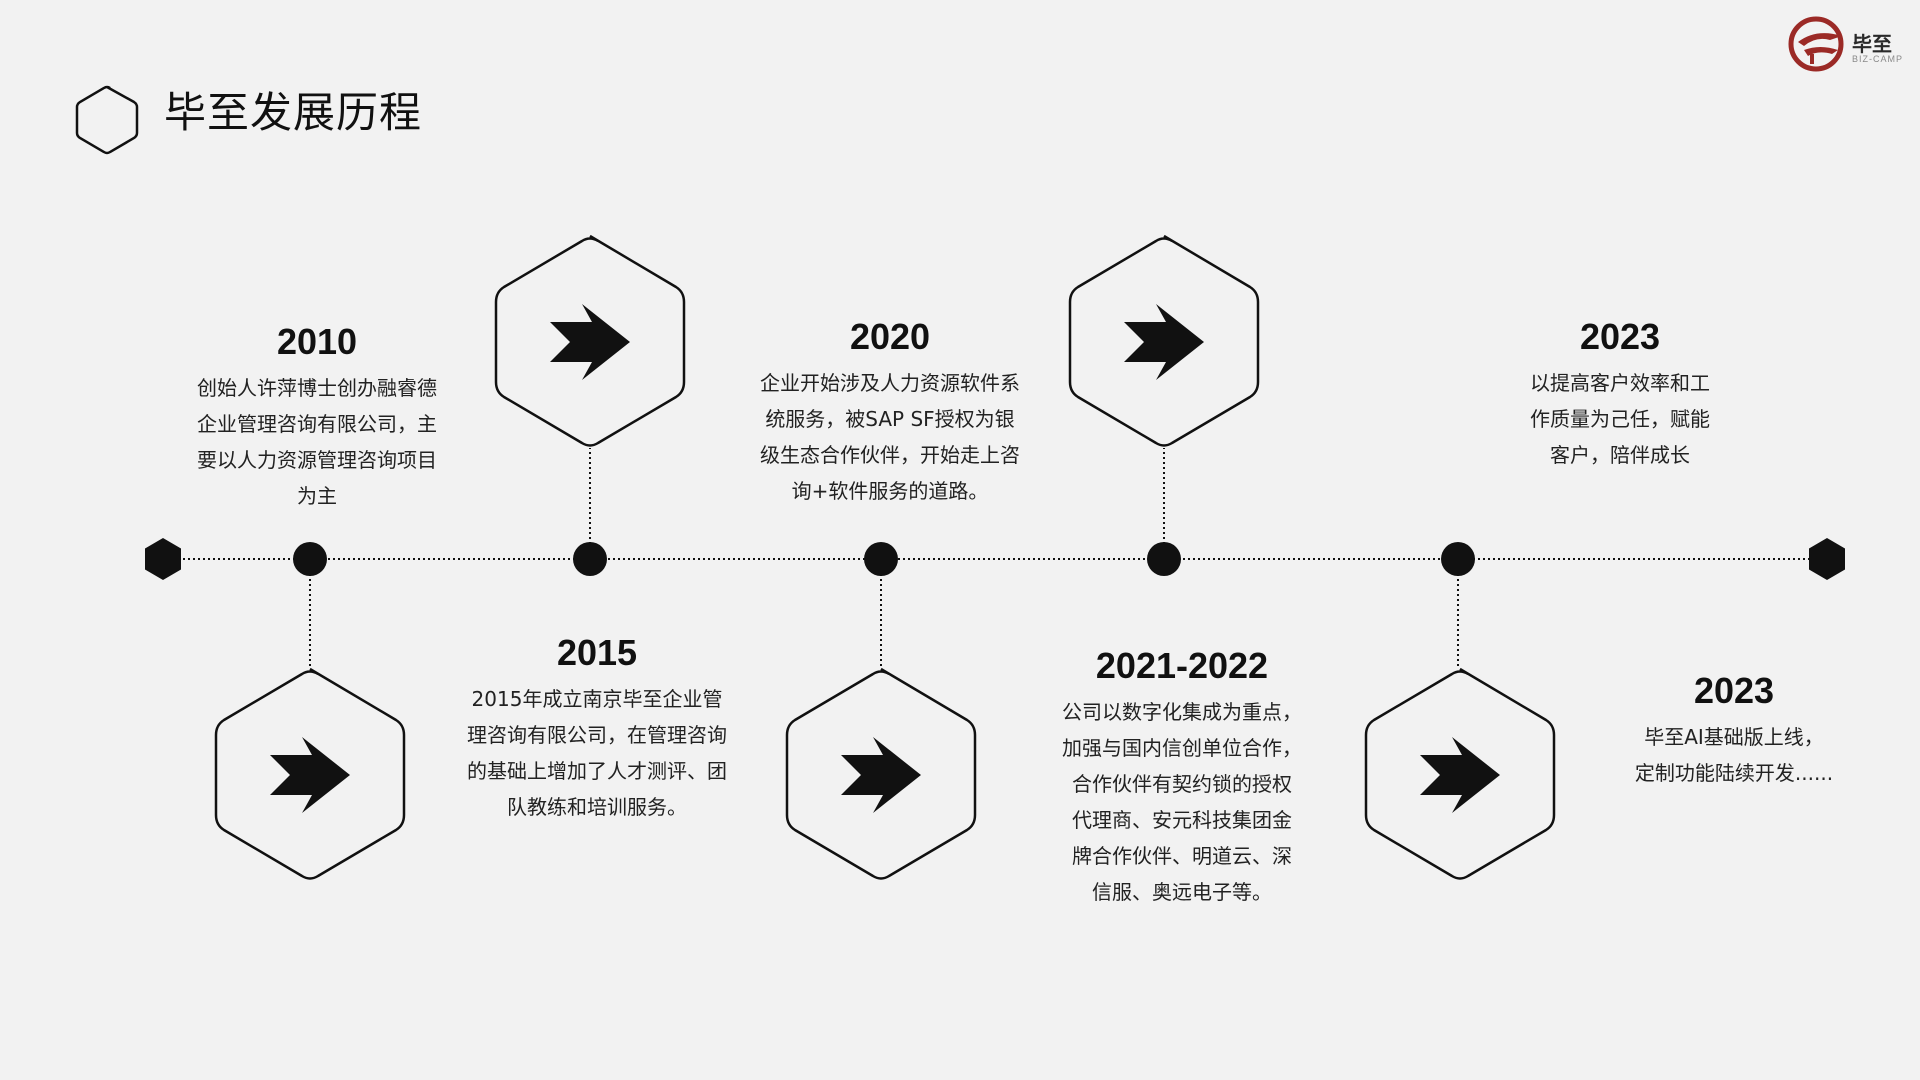 The width and height of the screenshot is (1920, 1080). Describe the element at coordinates (597, 652) in the screenshot. I see `event-year: 2015` at that location.